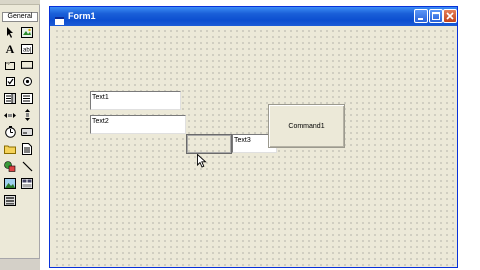  What do you see at coordinates (209, 144) in the screenshot?
I see `selection-rectangle` at bounding box center [209, 144].